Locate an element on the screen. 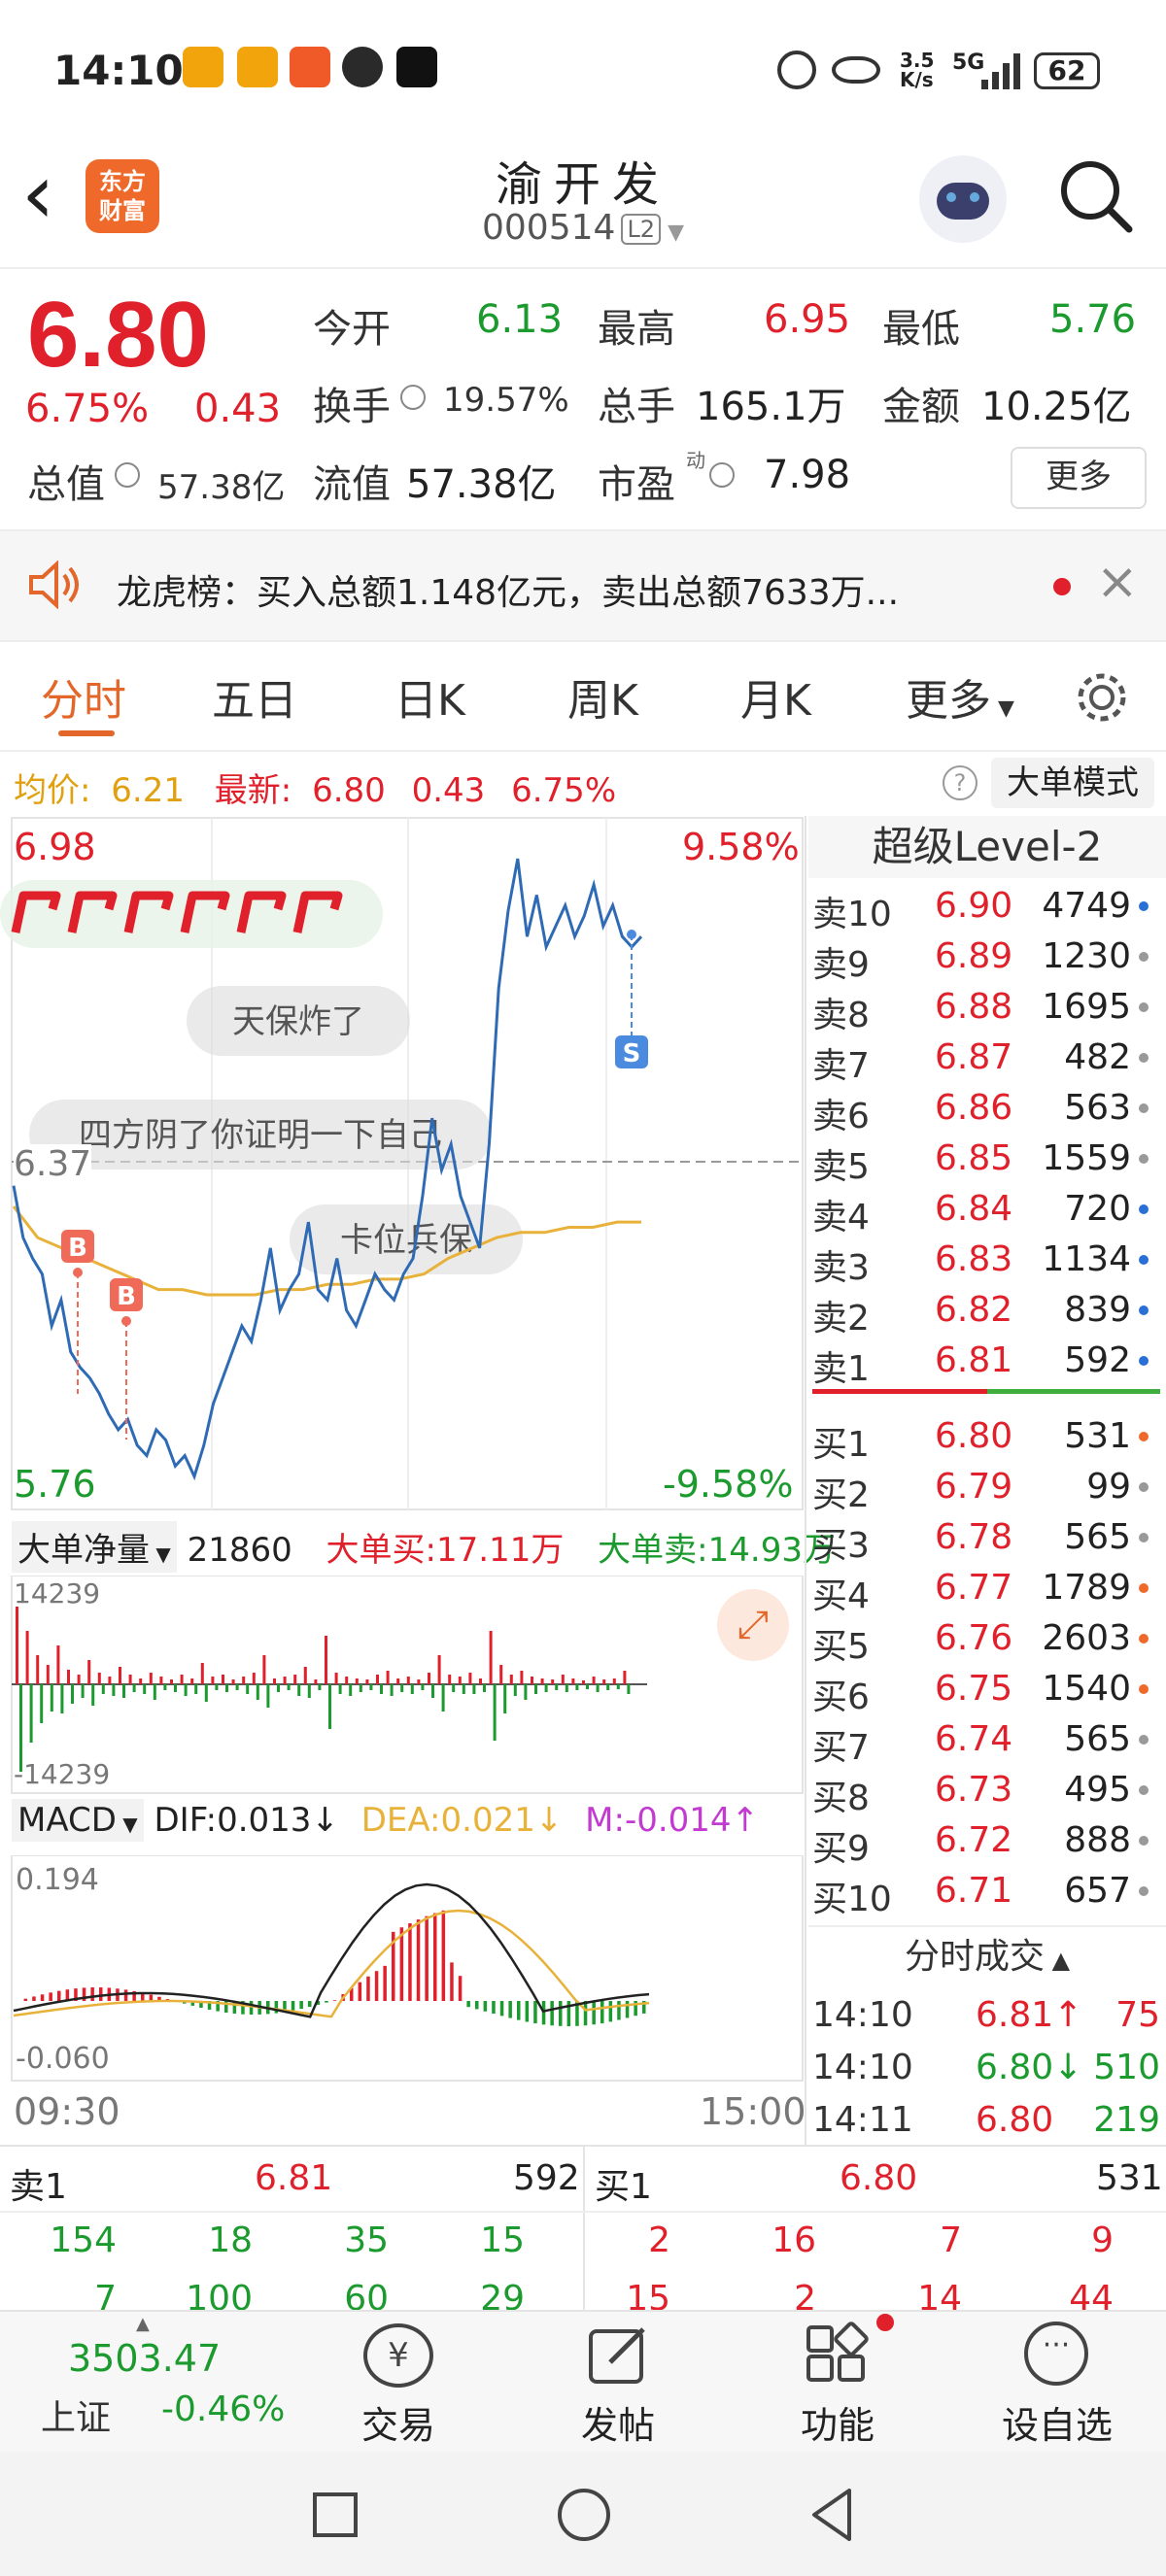 The height and width of the screenshot is (2576, 1166). back-nav-button is located at coordinates (831, 2515).